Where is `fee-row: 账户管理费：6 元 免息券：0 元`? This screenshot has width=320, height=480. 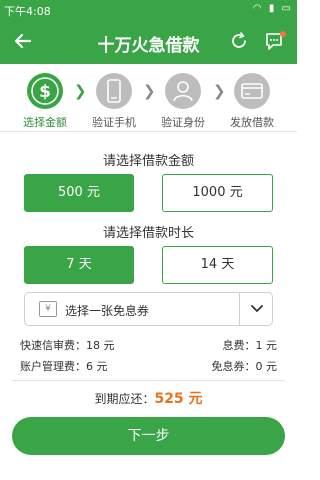 fee-row: 账户管理费：6 元 免息券：0 元 is located at coordinates (148, 367).